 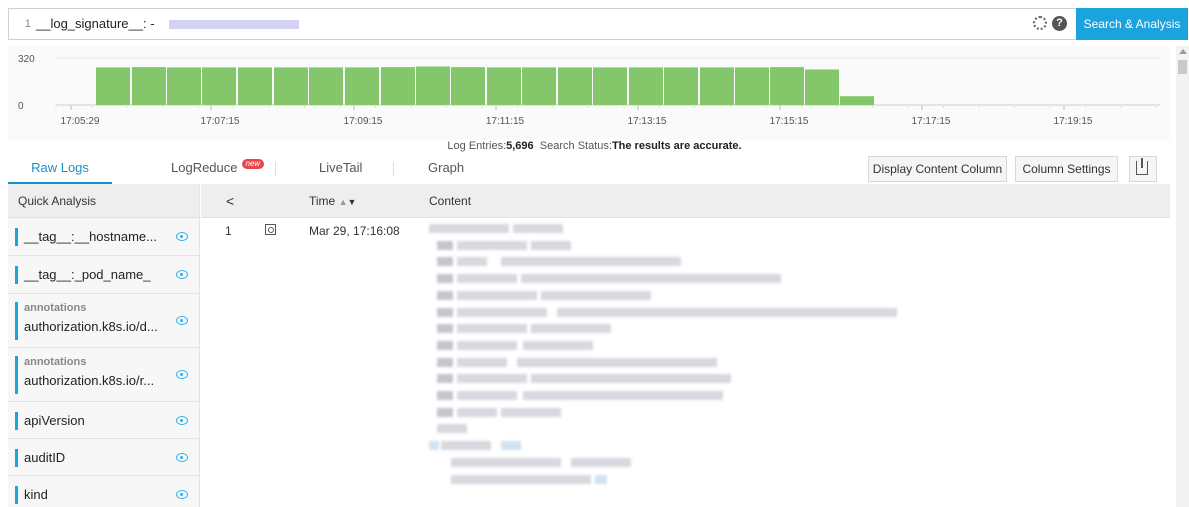 What do you see at coordinates (363, 121) in the screenshot?
I see `x-tick-label: 17:09:15` at bounding box center [363, 121].